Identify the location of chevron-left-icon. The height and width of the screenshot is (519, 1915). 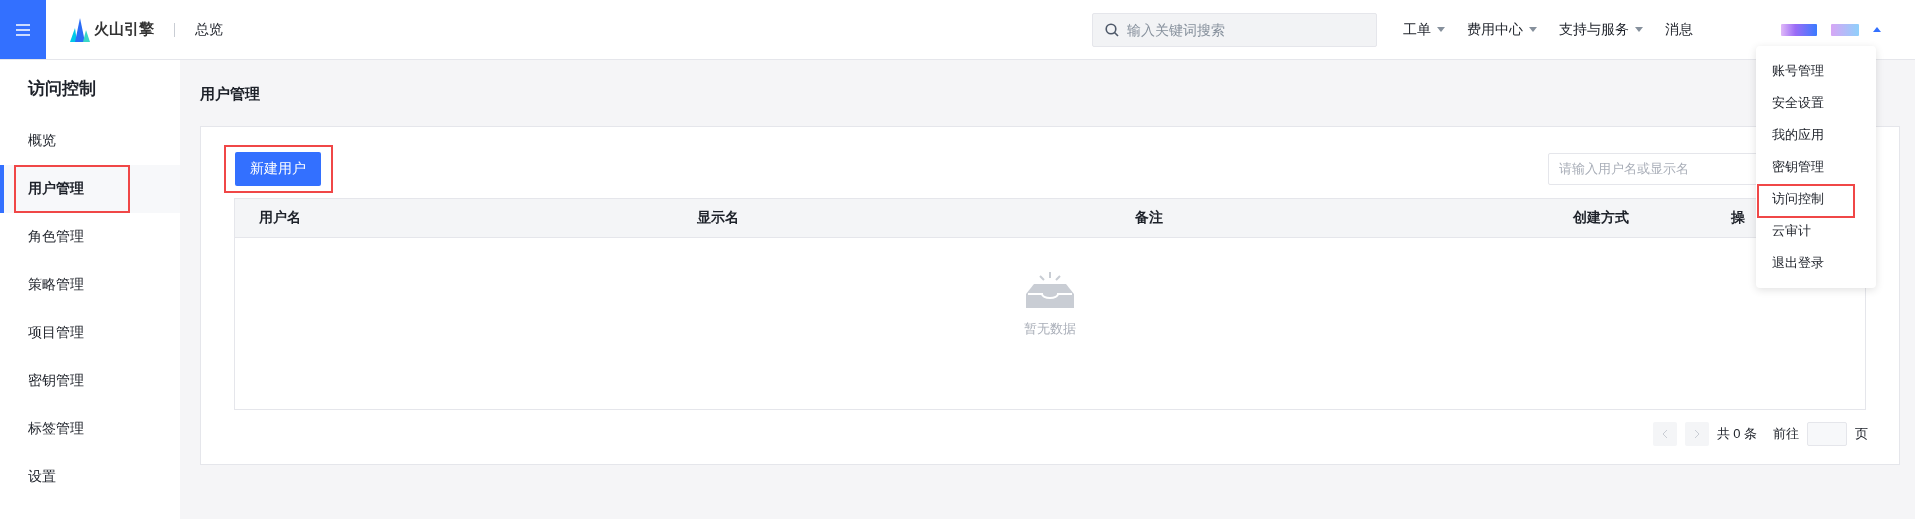
(1664, 434).